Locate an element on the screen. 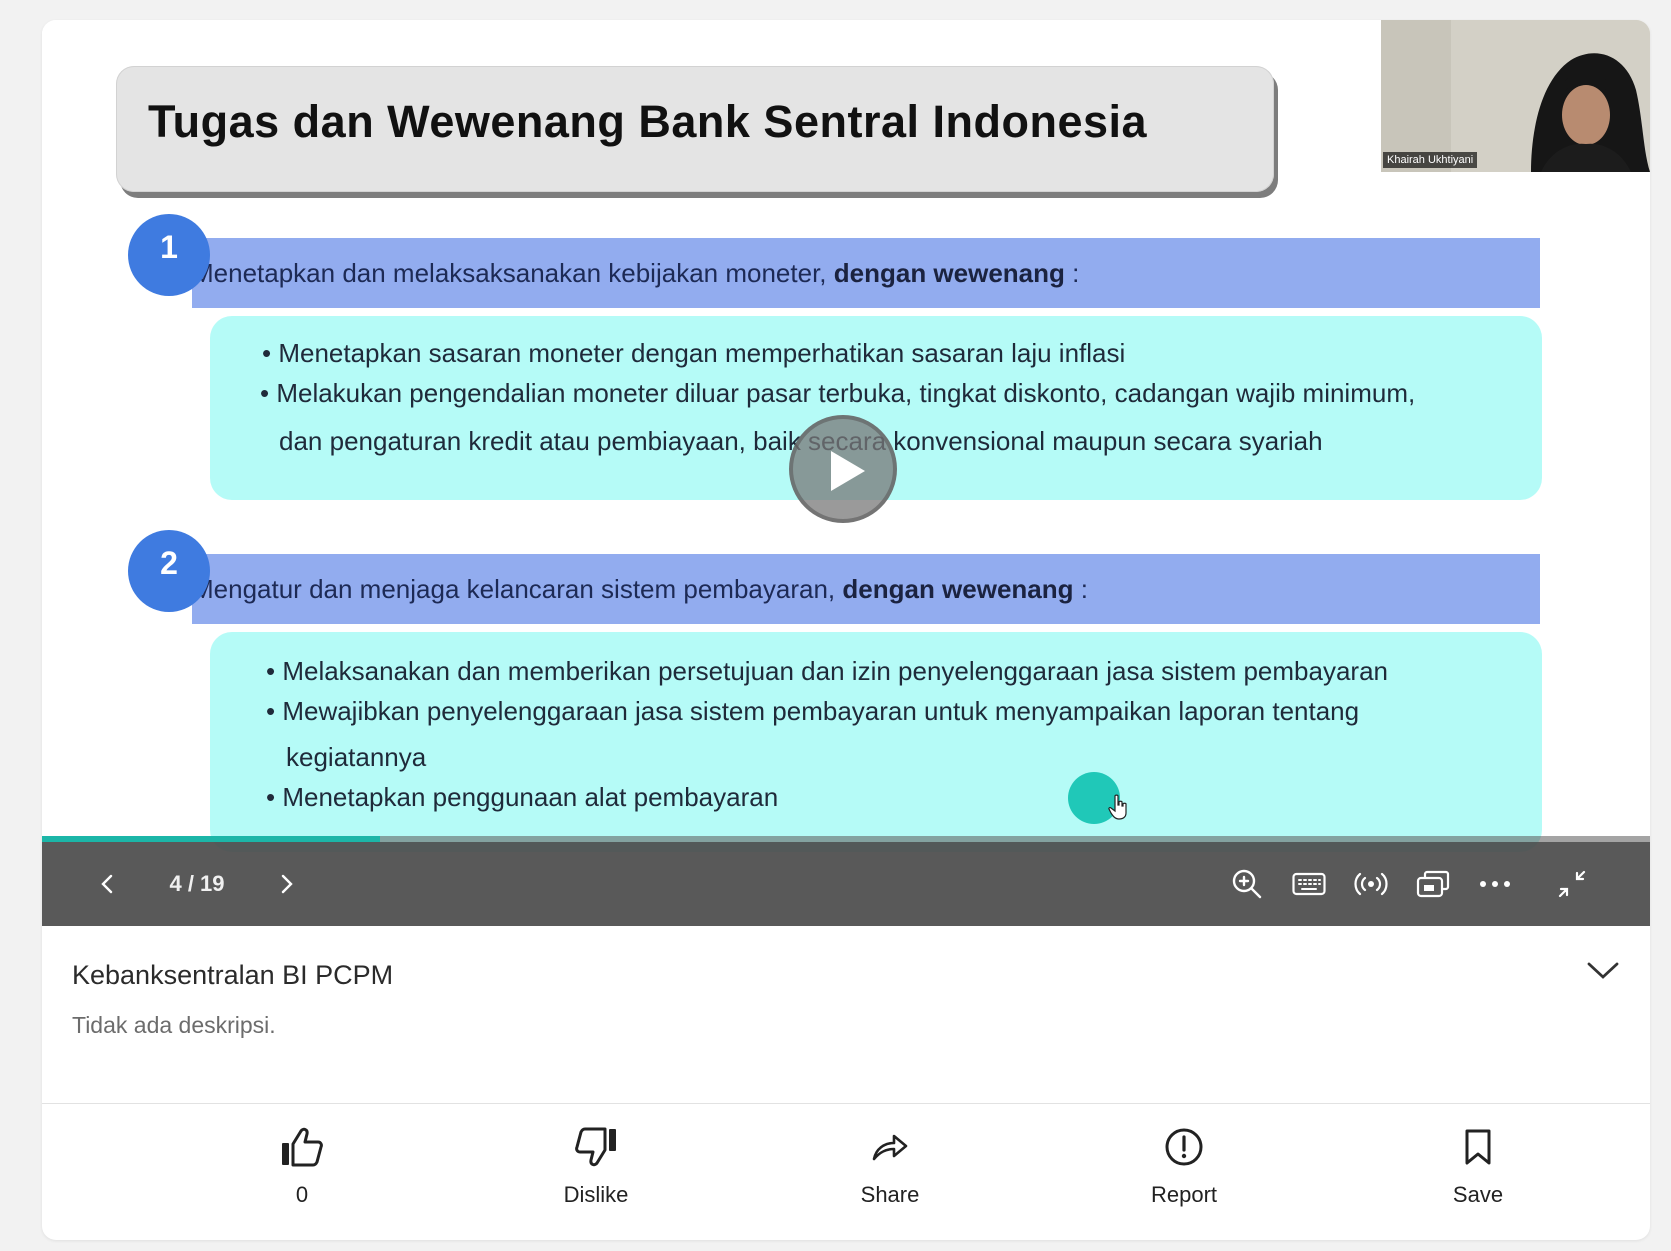 The image size is (1671, 1251). minimize-icon is located at coordinates (1572, 884).